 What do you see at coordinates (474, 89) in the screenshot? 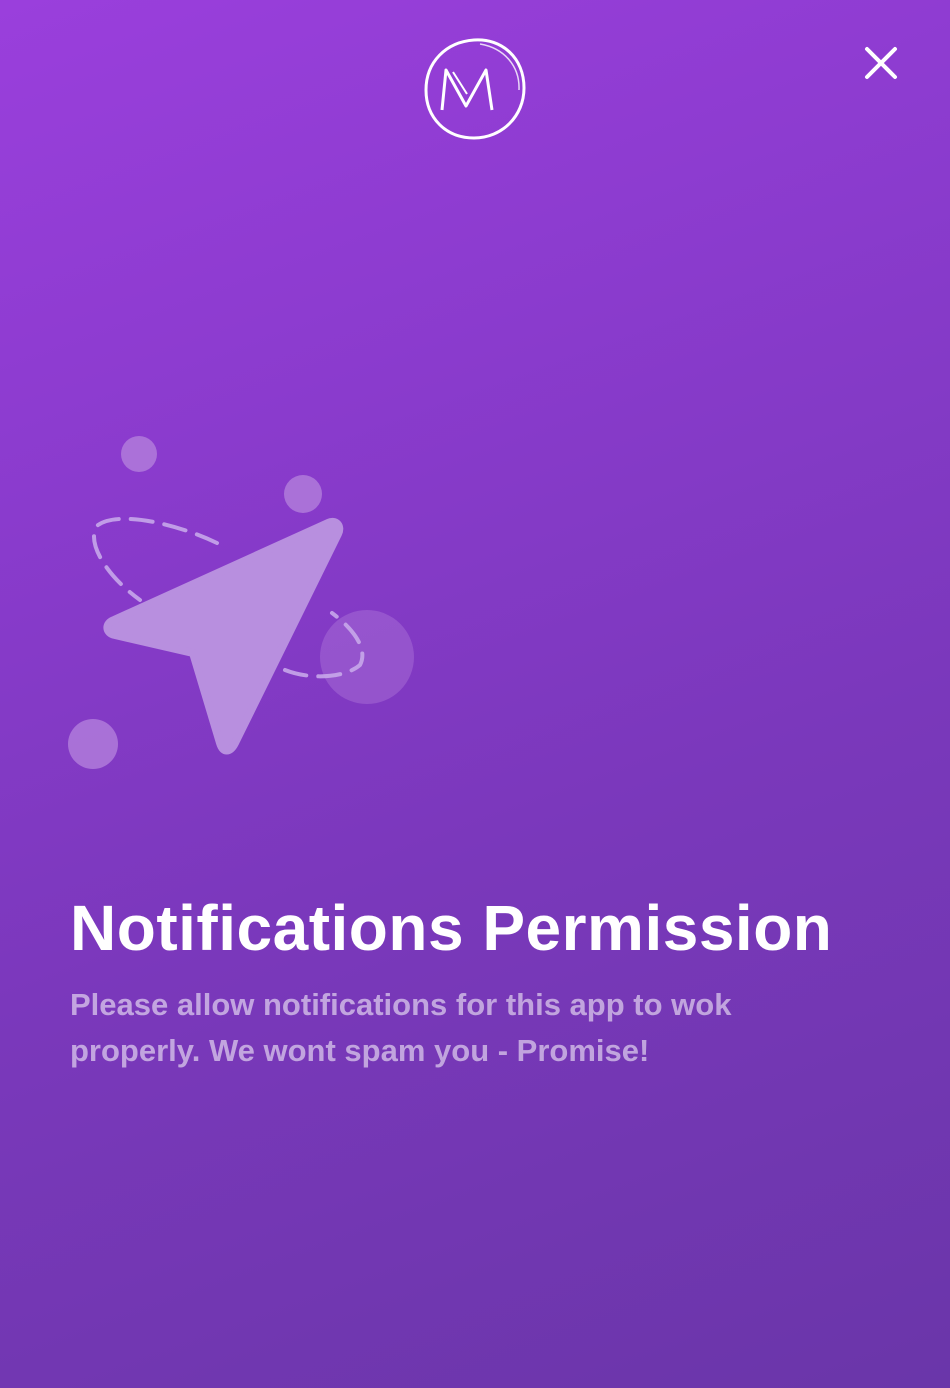
I see `monogram-m-logo-icon` at bounding box center [474, 89].